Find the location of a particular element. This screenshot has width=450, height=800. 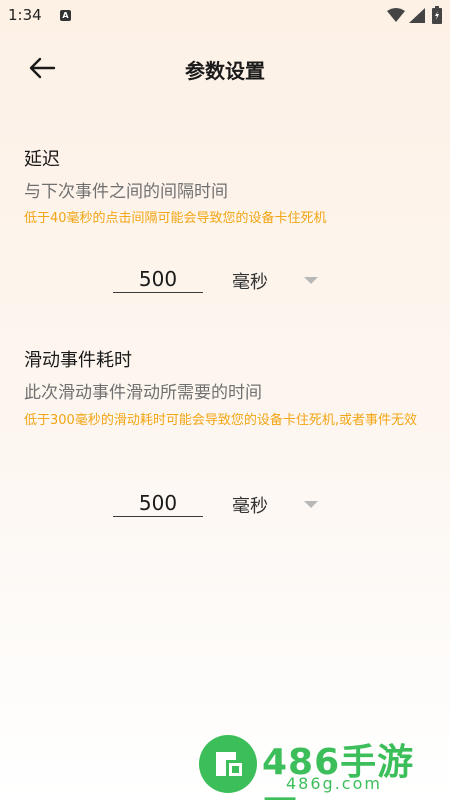

signal-icon is located at coordinates (417, 15).